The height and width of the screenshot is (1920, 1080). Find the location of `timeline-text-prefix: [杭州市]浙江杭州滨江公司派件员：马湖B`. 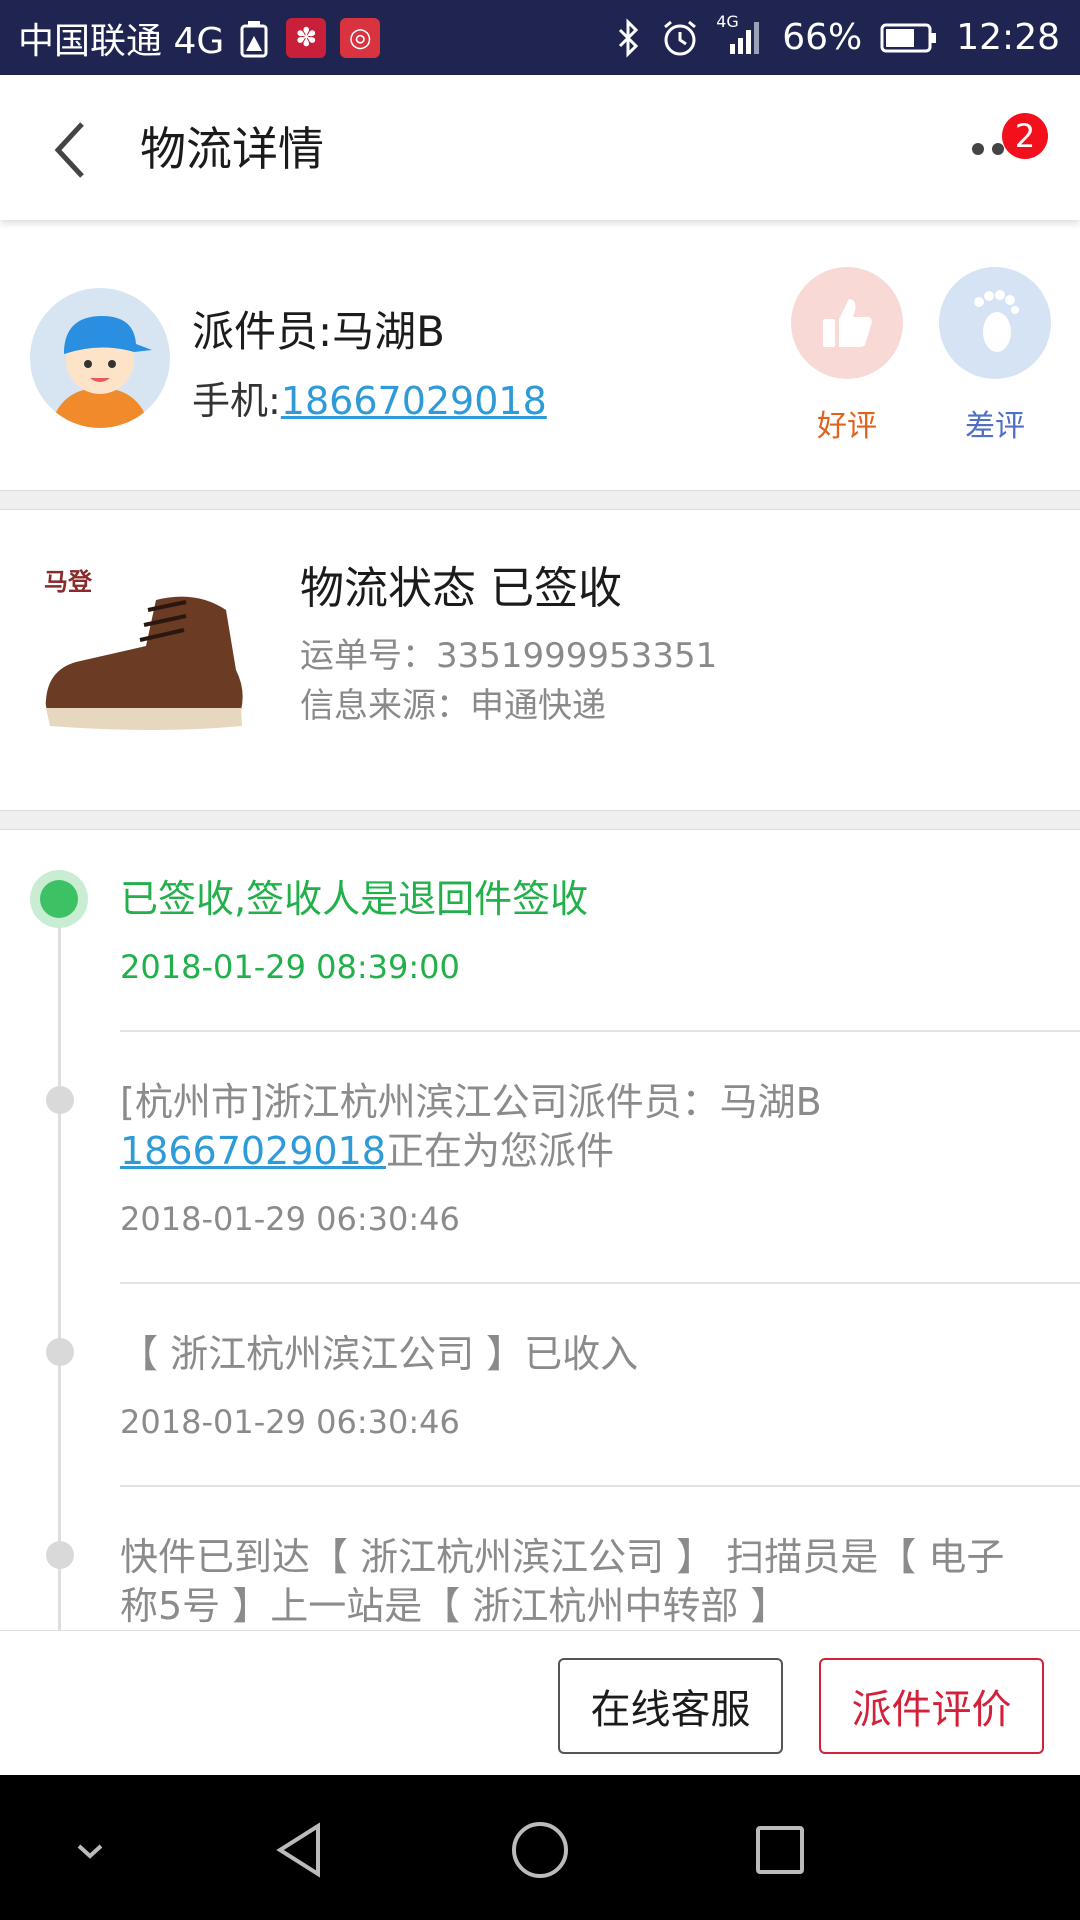

timeline-text-prefix: [杭州市]浙江杭州滨江公司派件员：马湖B is located at coordinates (471, 1102).